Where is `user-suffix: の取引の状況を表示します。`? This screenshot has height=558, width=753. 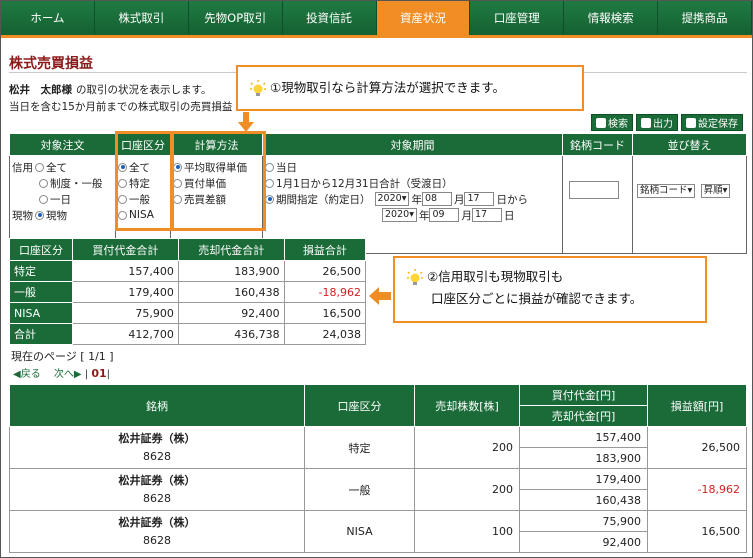
user-suffix: の取引の状況を表示します。 is located at coordinates (144, 90).